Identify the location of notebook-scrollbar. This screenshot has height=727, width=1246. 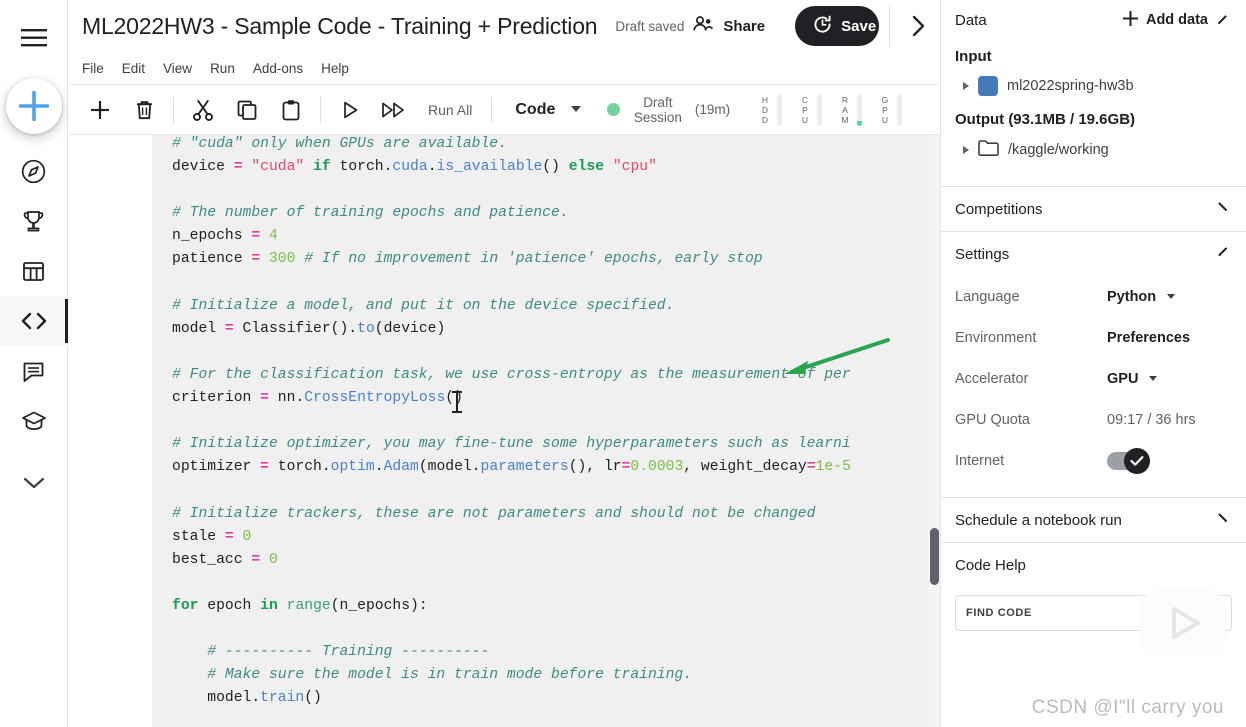
(933, 431).